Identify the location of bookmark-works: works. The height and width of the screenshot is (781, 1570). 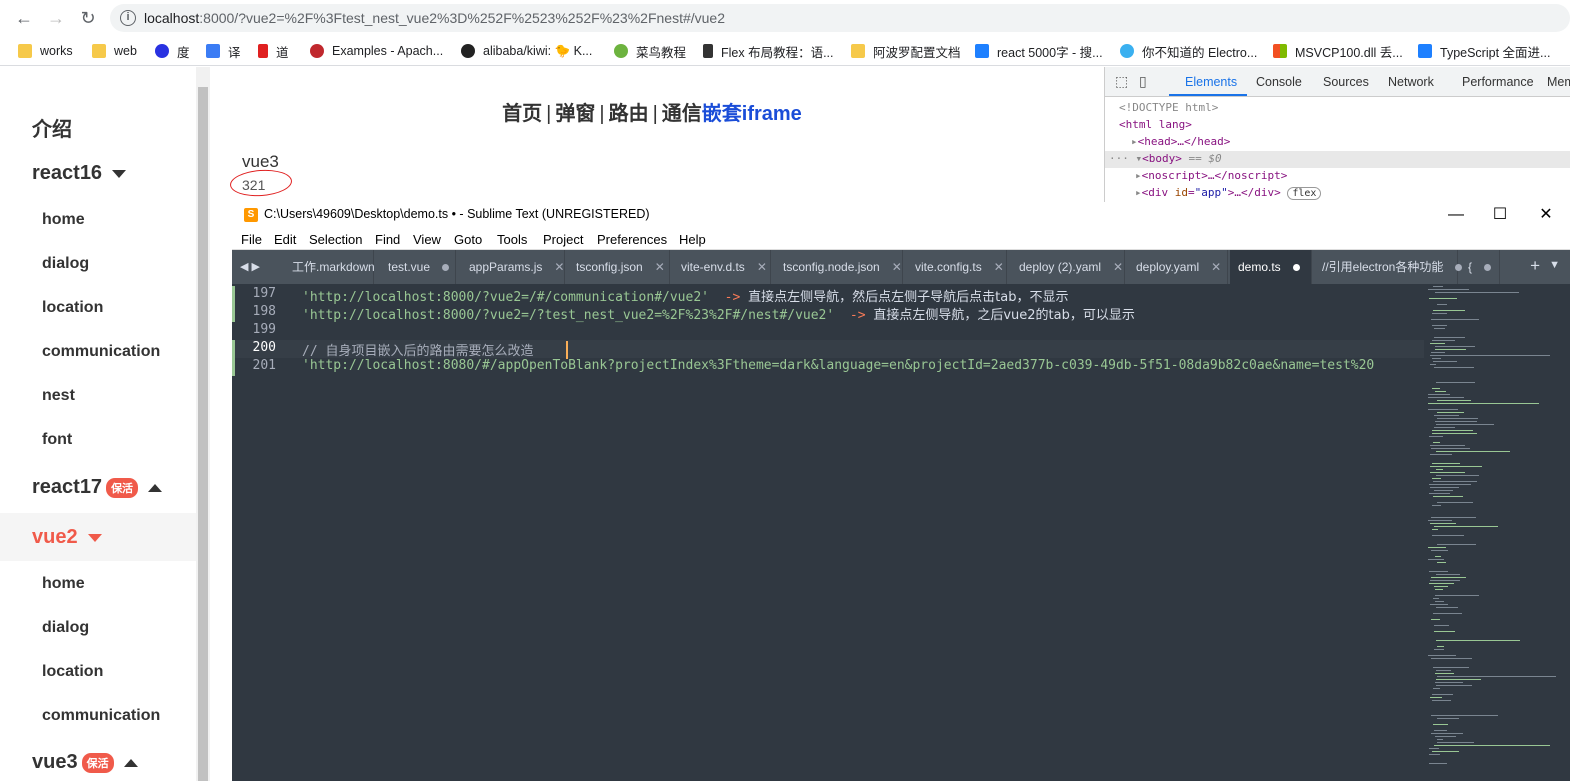
(45, 51).